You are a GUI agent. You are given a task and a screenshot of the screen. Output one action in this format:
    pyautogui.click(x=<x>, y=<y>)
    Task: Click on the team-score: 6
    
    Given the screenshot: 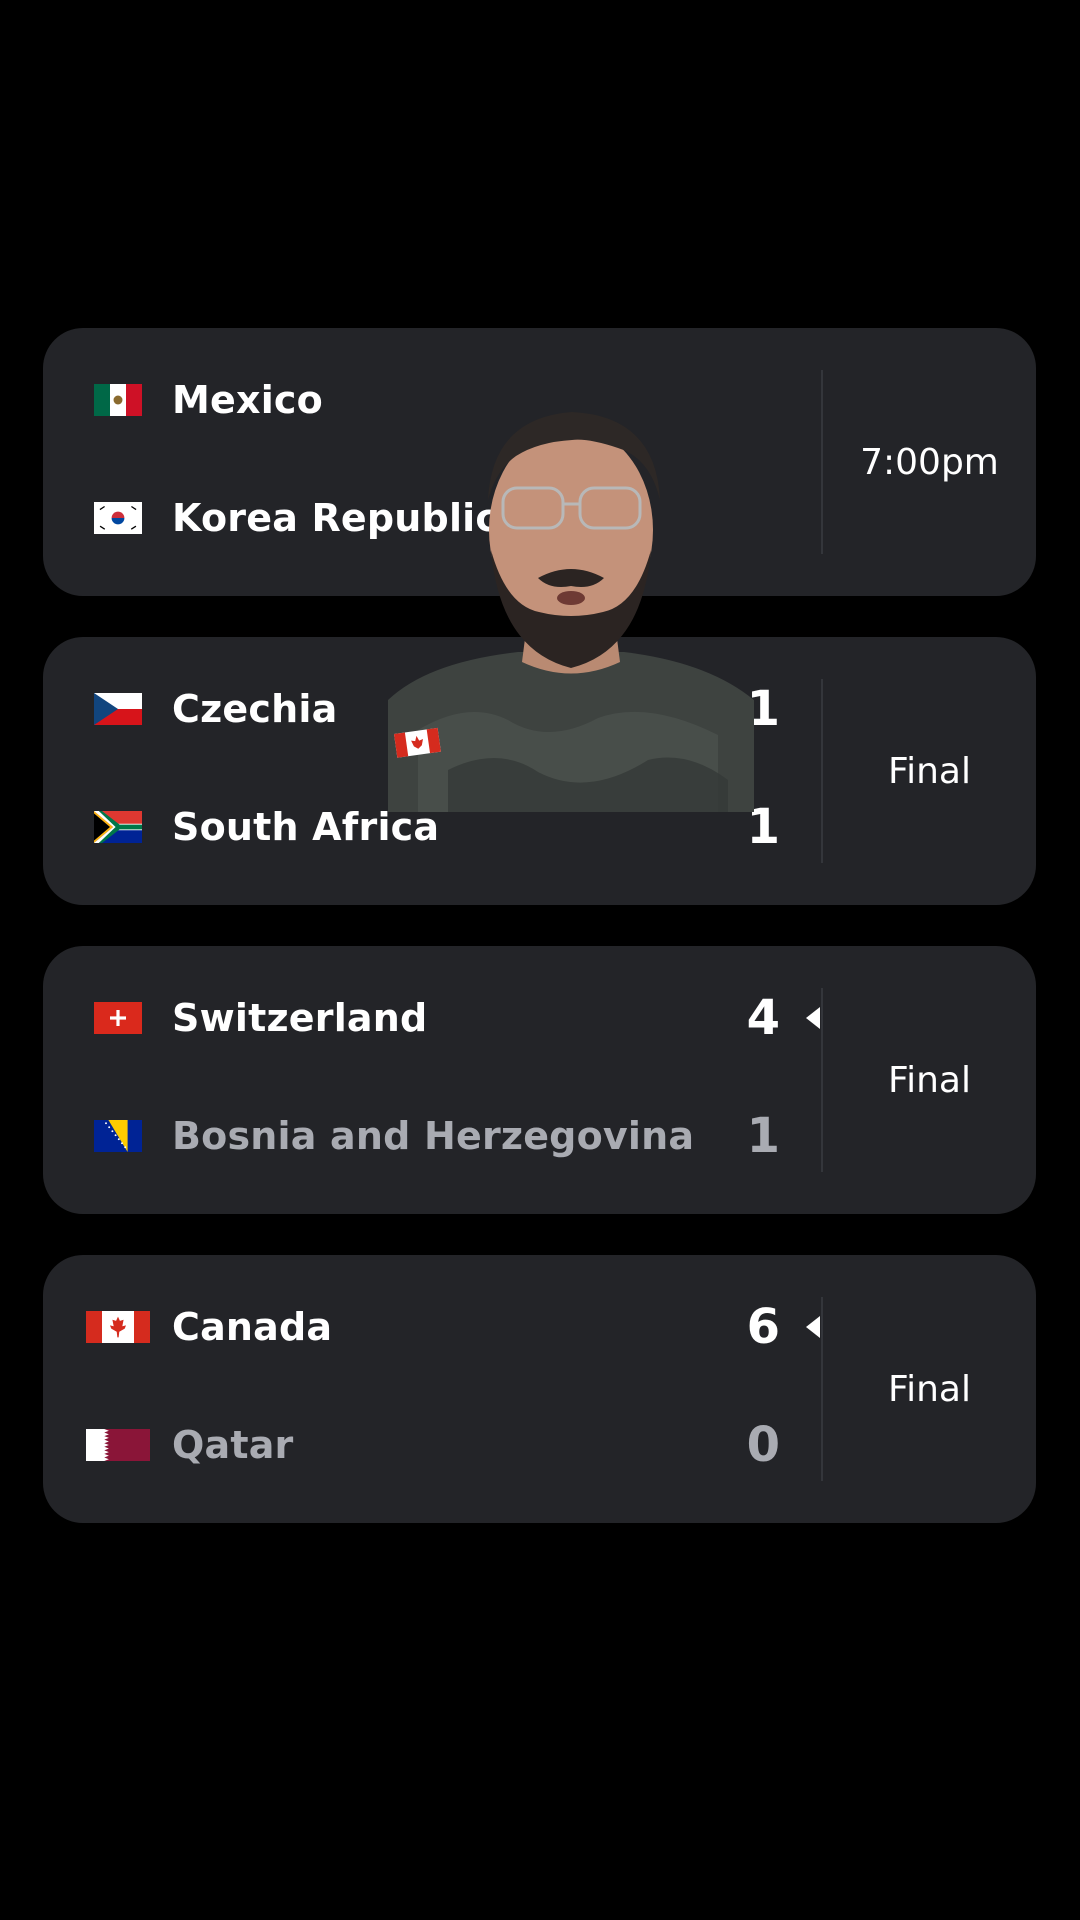 What is the action you would take?
    pyautogui.click(x=763, y=1327)
    